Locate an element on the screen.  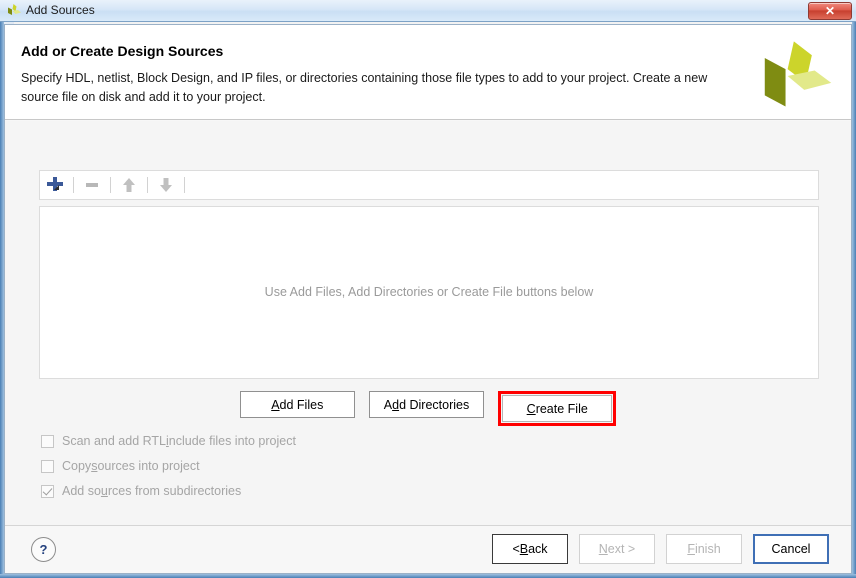
option-copy-sources-pre: Copy is located at coordinates (77, 466).